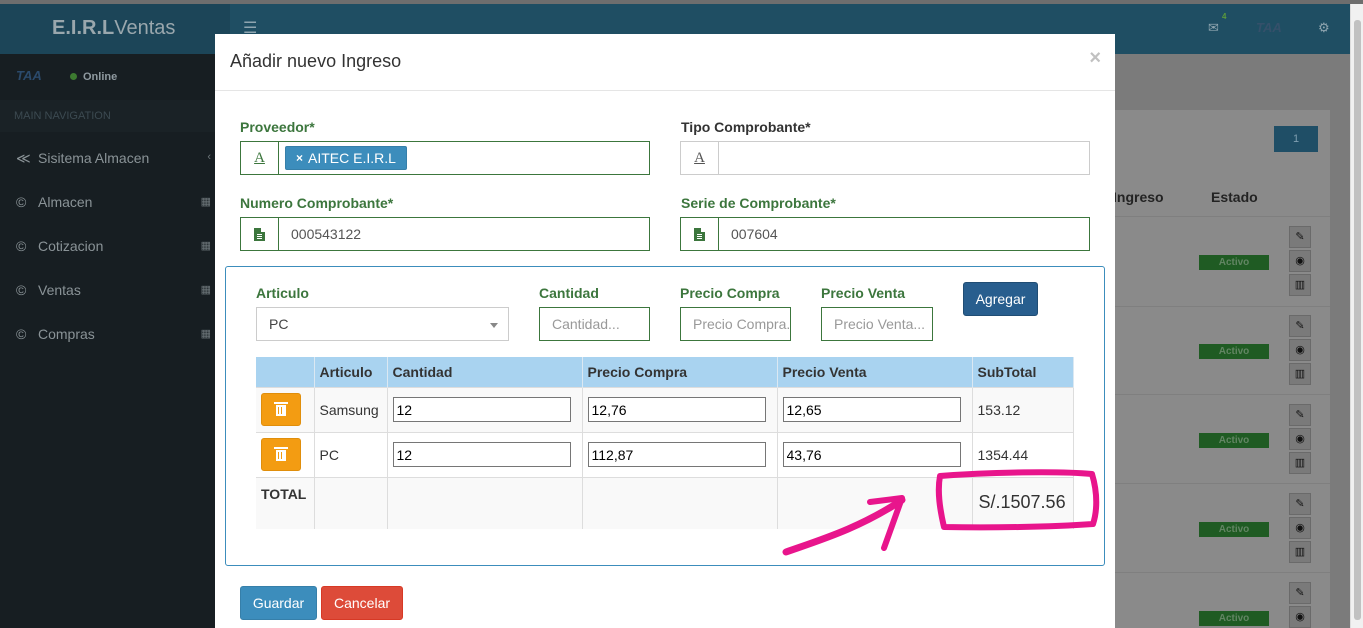 This screenshot has height=628, width=1363. What do you see at coordinates (1000, 299) in the screenshot?
I see `agregar-button: Agregar` at bounding box center [1000, 299].